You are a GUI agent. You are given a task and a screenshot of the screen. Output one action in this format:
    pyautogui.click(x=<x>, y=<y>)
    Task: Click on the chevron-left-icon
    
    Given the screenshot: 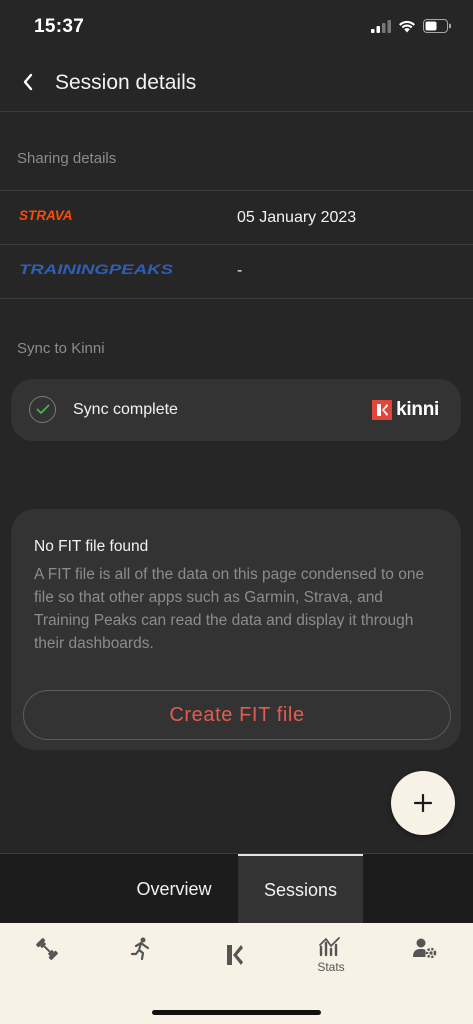 What is the action you would take?
    pyautogui.click(x=28, y=82)
    